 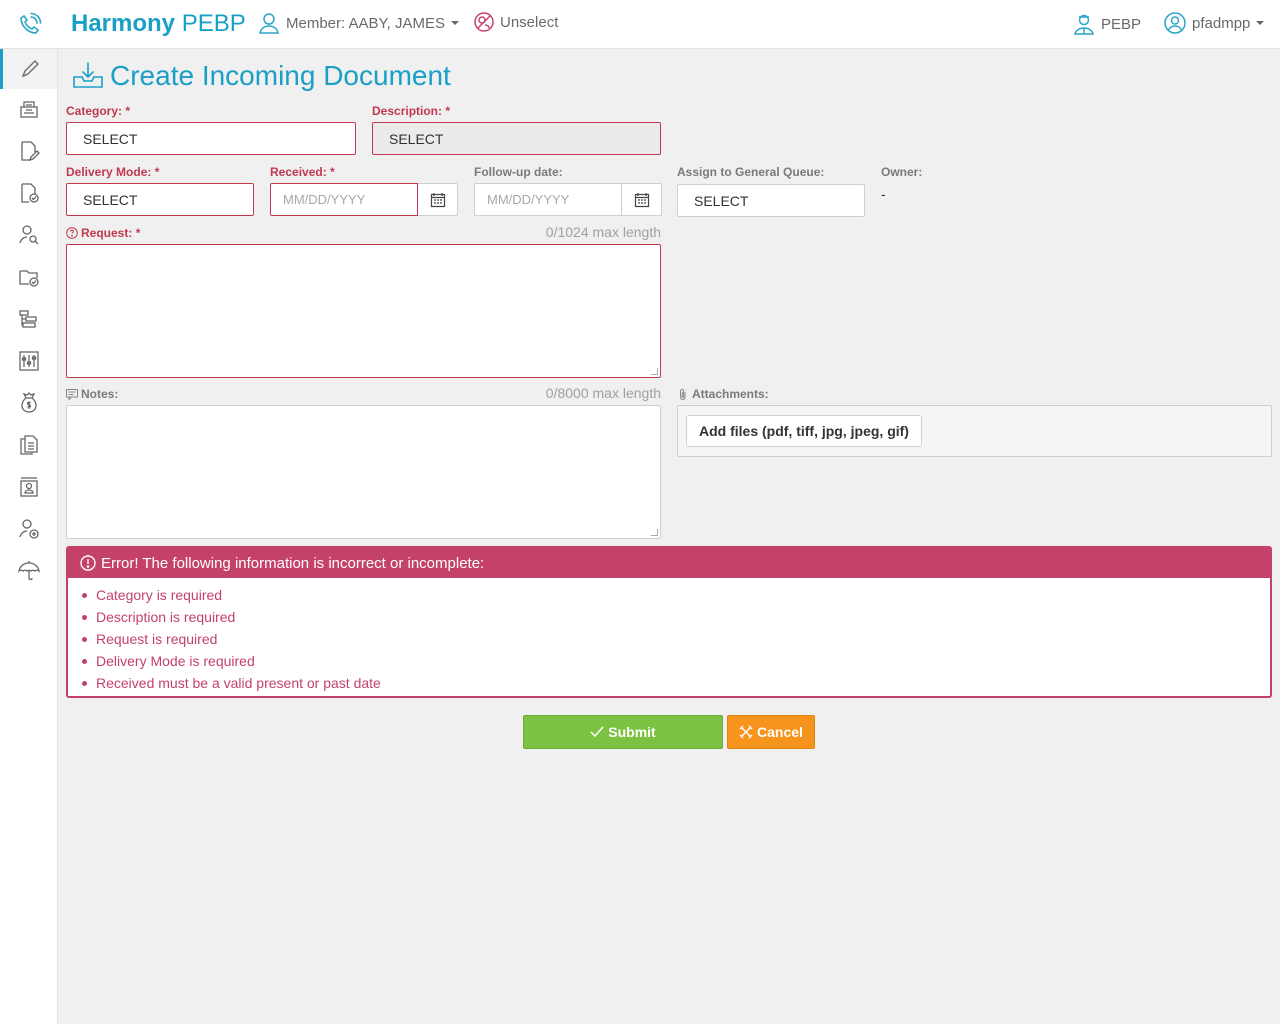 I want to click on user-menu: pfadmpp, so click(x=1214, y=23).